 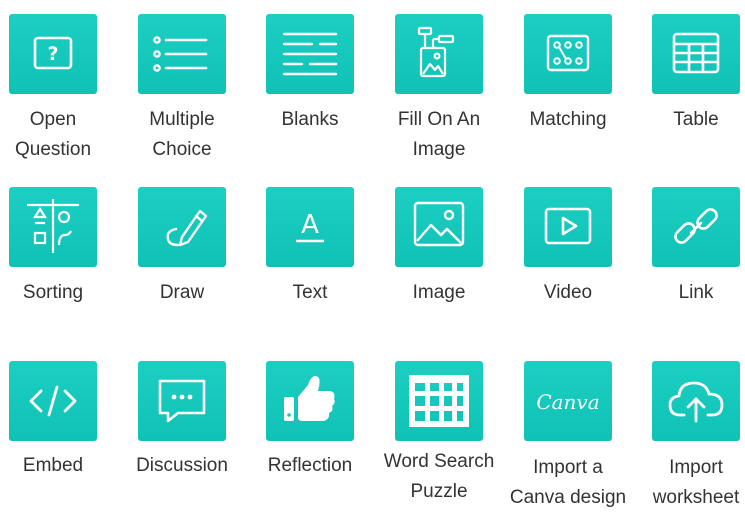 I want to click on word-search-button, so click(x=439, y=401).